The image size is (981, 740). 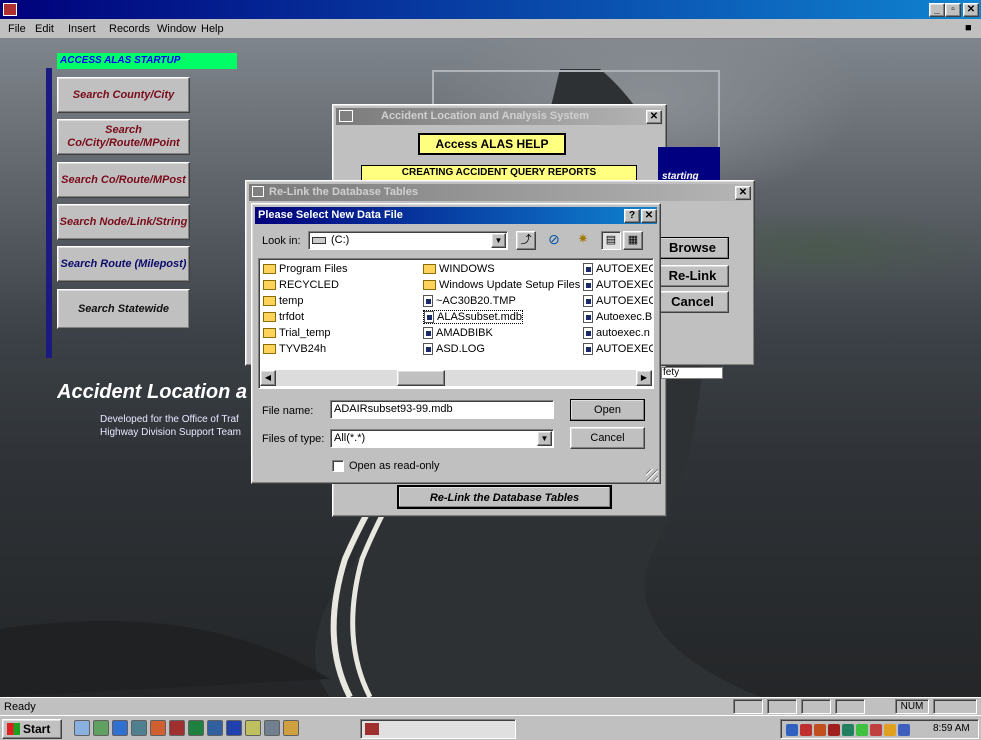 I want to click on search-route-milepost-button: Search Route (Milepost), so click(x=123, y=264).